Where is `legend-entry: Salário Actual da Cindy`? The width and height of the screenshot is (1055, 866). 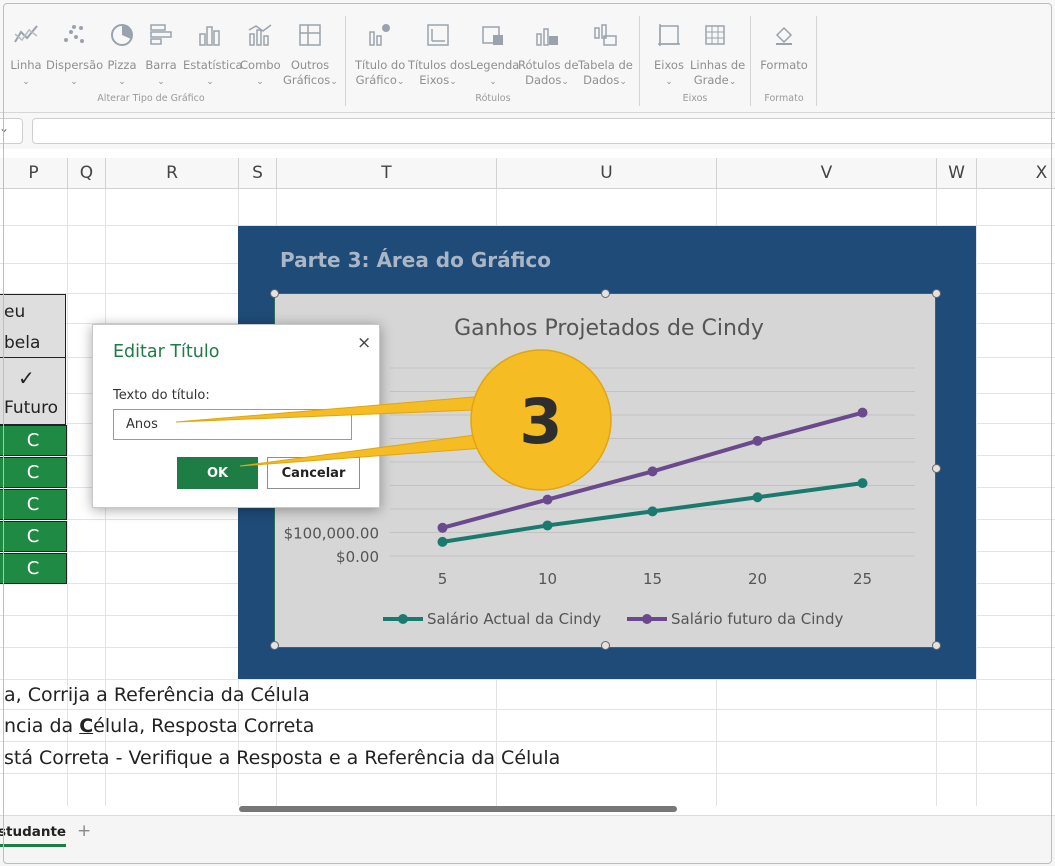
legend-entry: Salário Actual da Cindy is located at coordinates (514, 619).